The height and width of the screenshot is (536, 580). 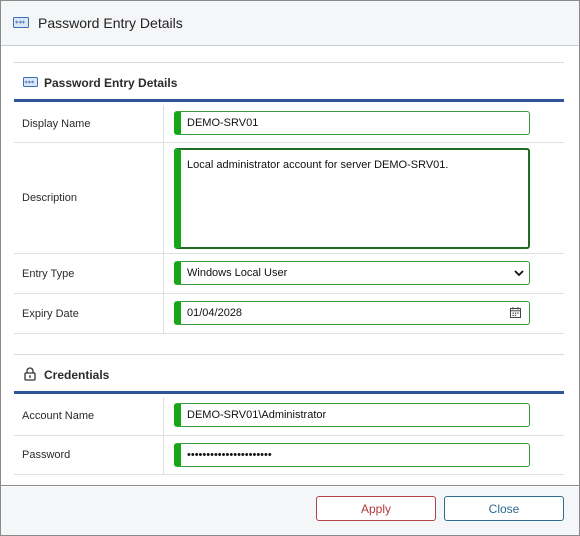 I want to click on section-title-details: Password Entry Details, so click(x=111, y=83).